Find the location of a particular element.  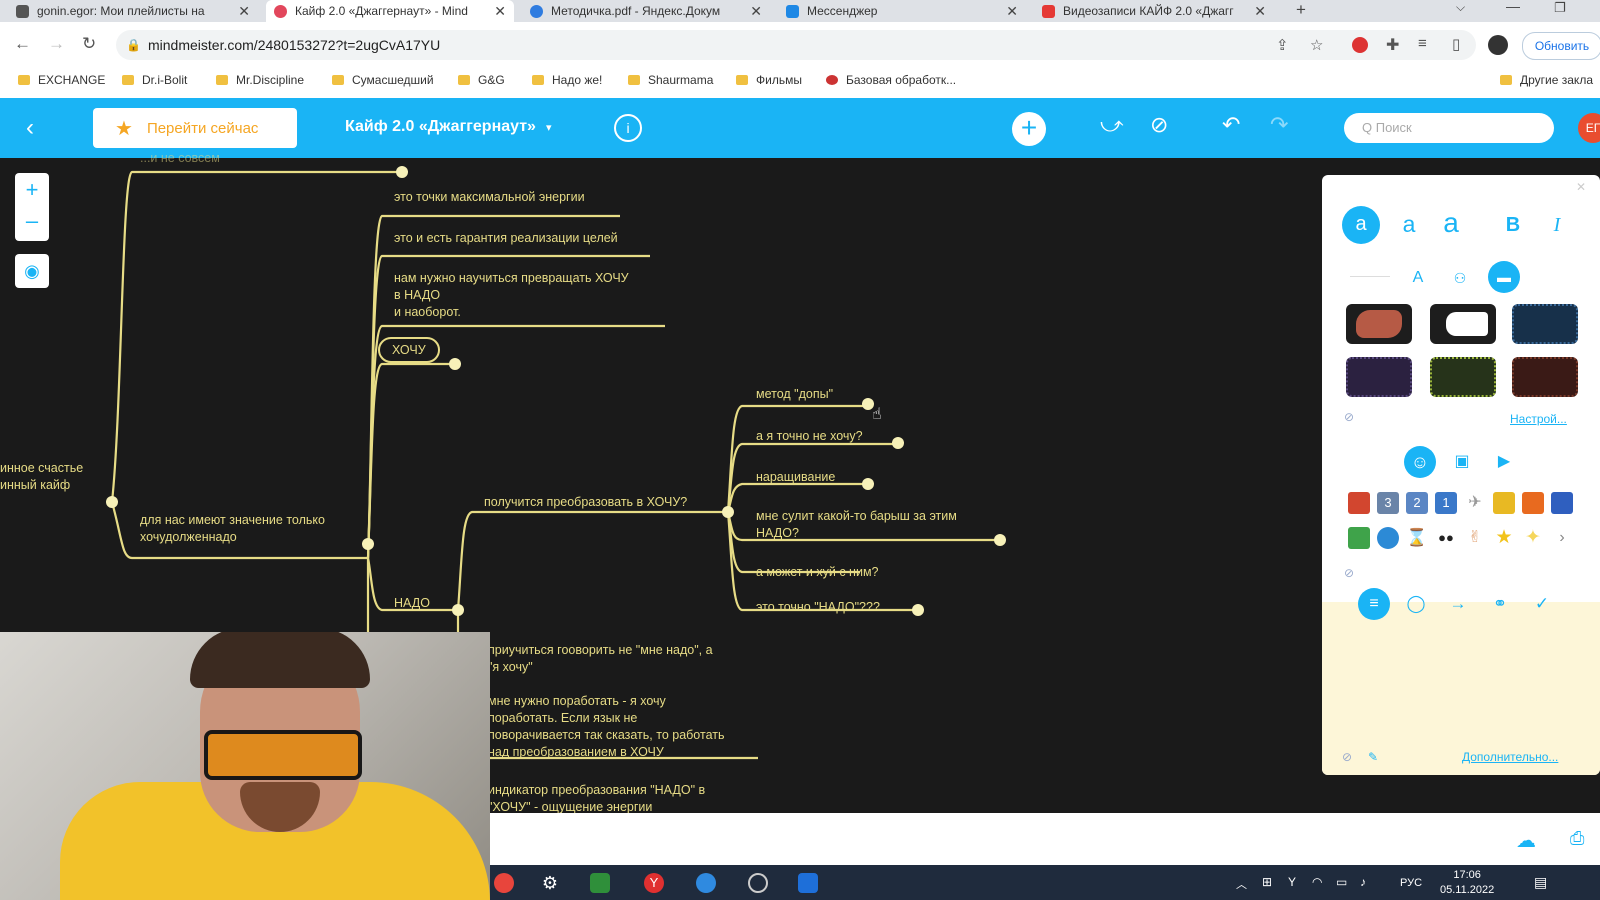

tab-playlists: gonin.egor: Мои плейлисты на ✕ is located at coordinates (133, 11).